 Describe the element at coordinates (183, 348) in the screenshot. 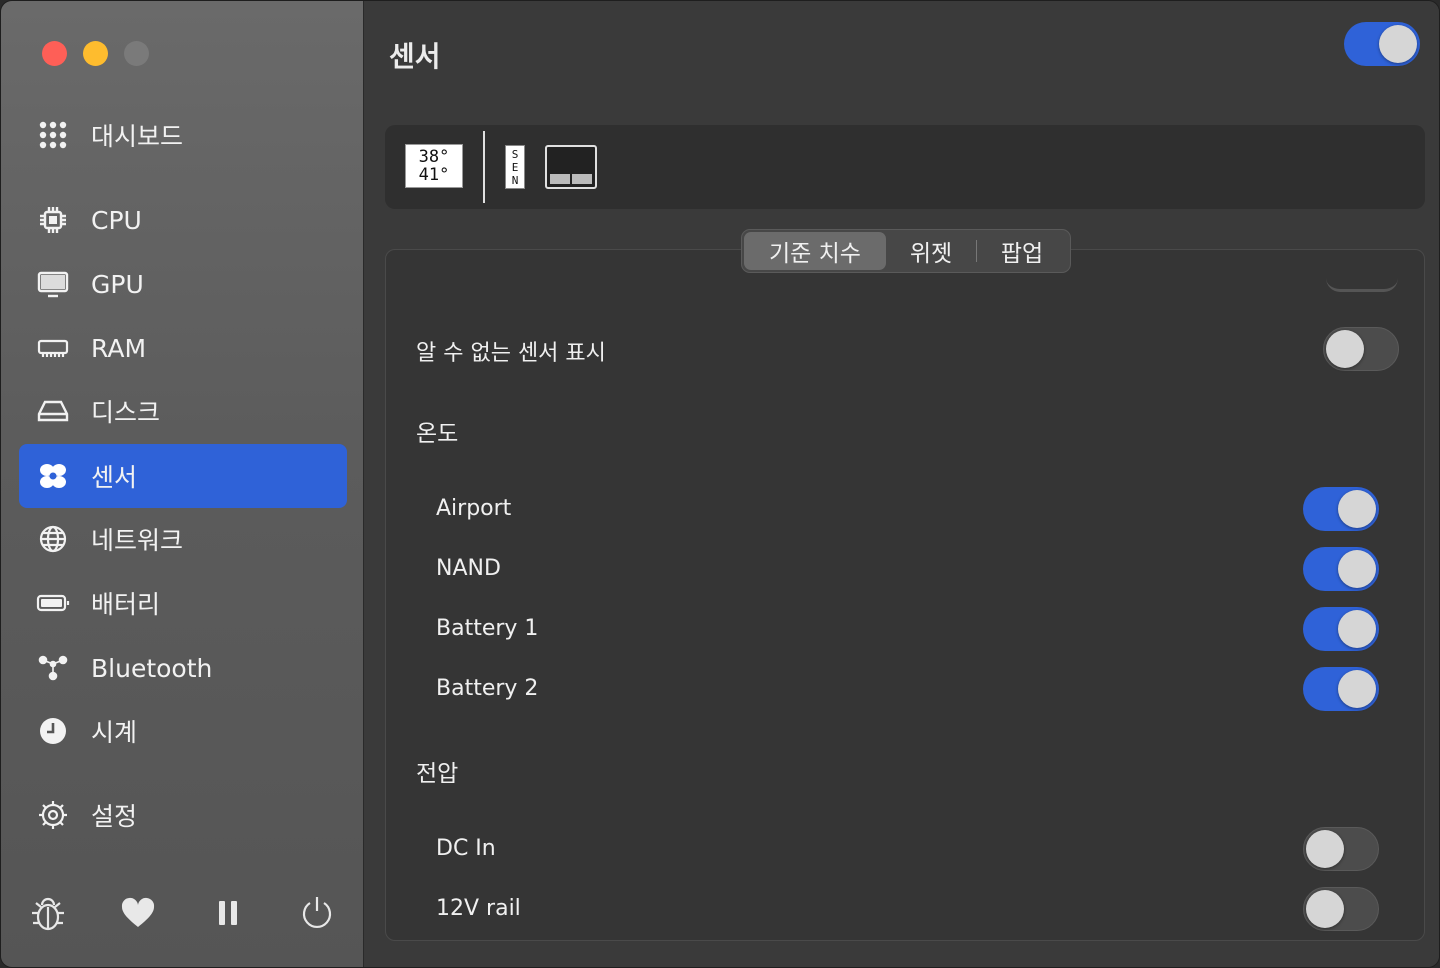

I see `sidebar-item-ram: RAM` at that location.